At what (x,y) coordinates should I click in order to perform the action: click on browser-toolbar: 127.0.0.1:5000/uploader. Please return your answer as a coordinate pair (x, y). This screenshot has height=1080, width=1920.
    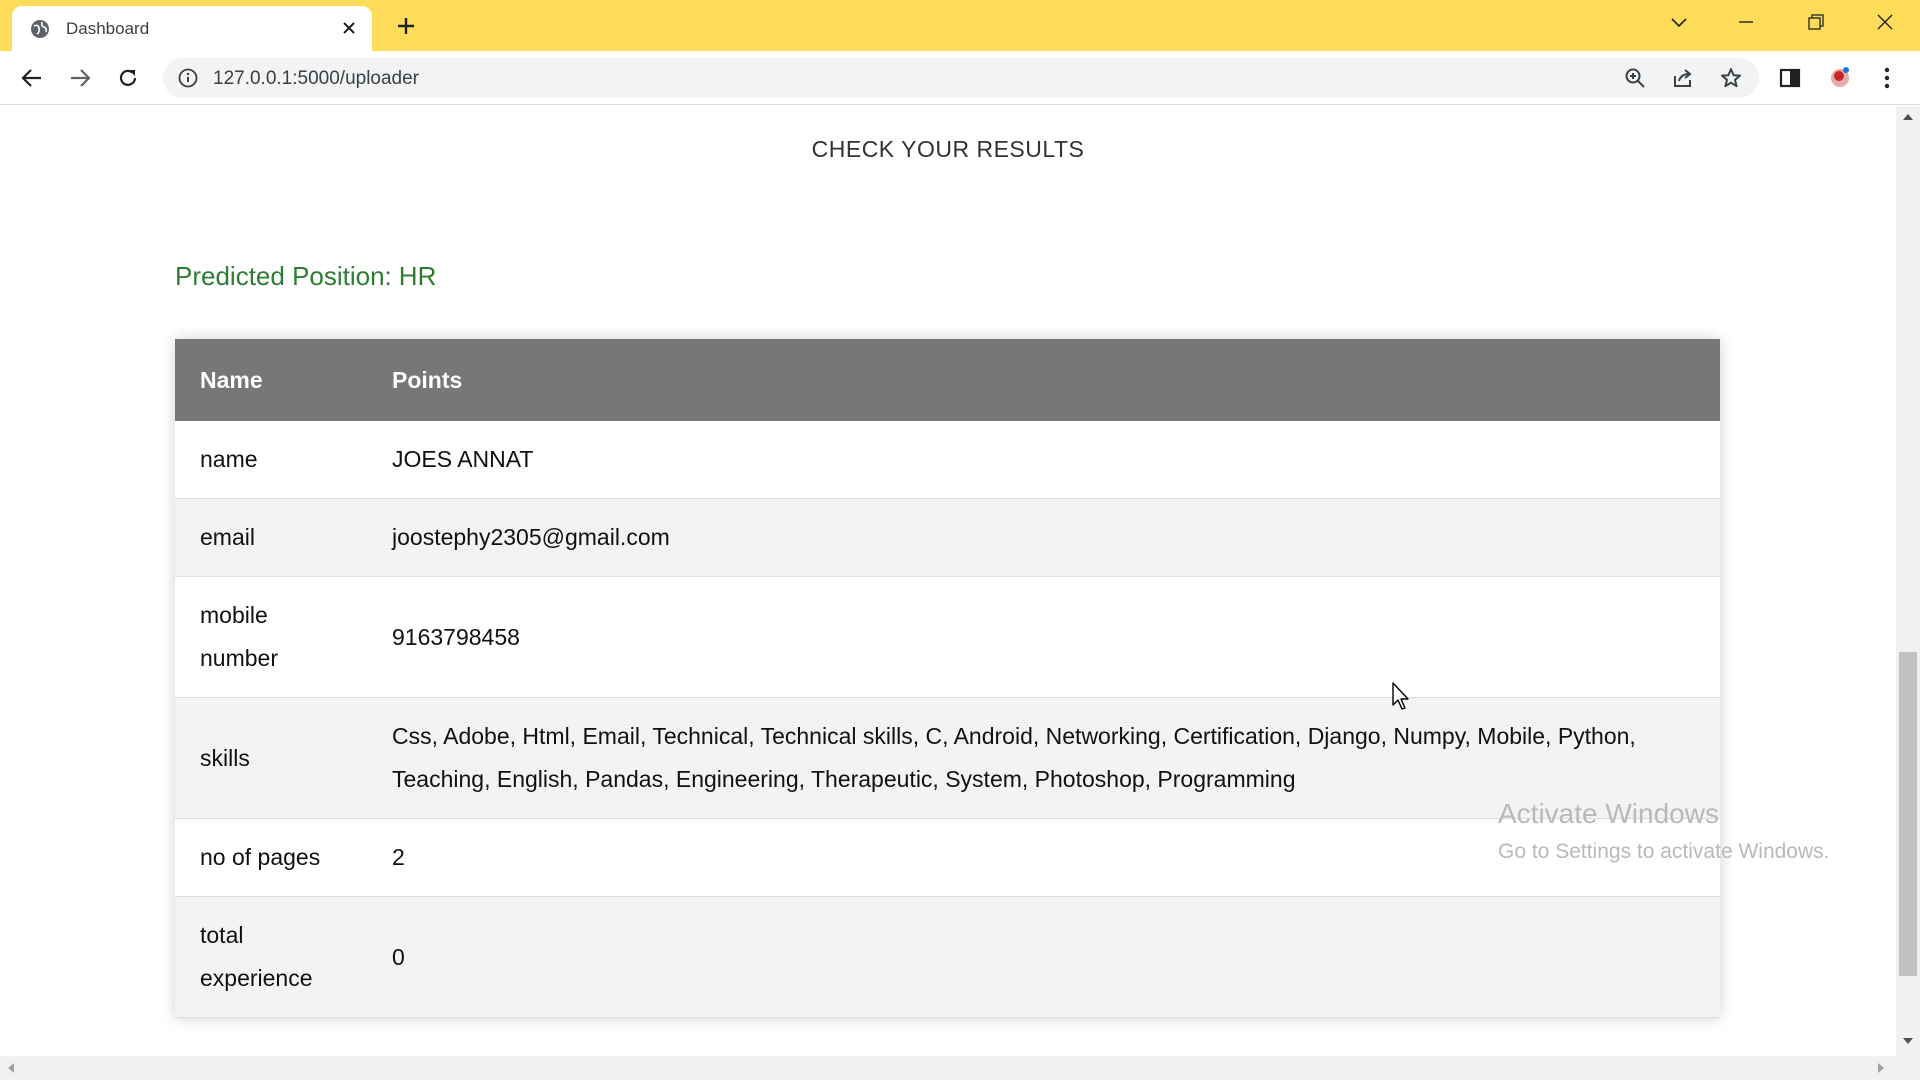
    Looking at the image, I should click on (960, 78).